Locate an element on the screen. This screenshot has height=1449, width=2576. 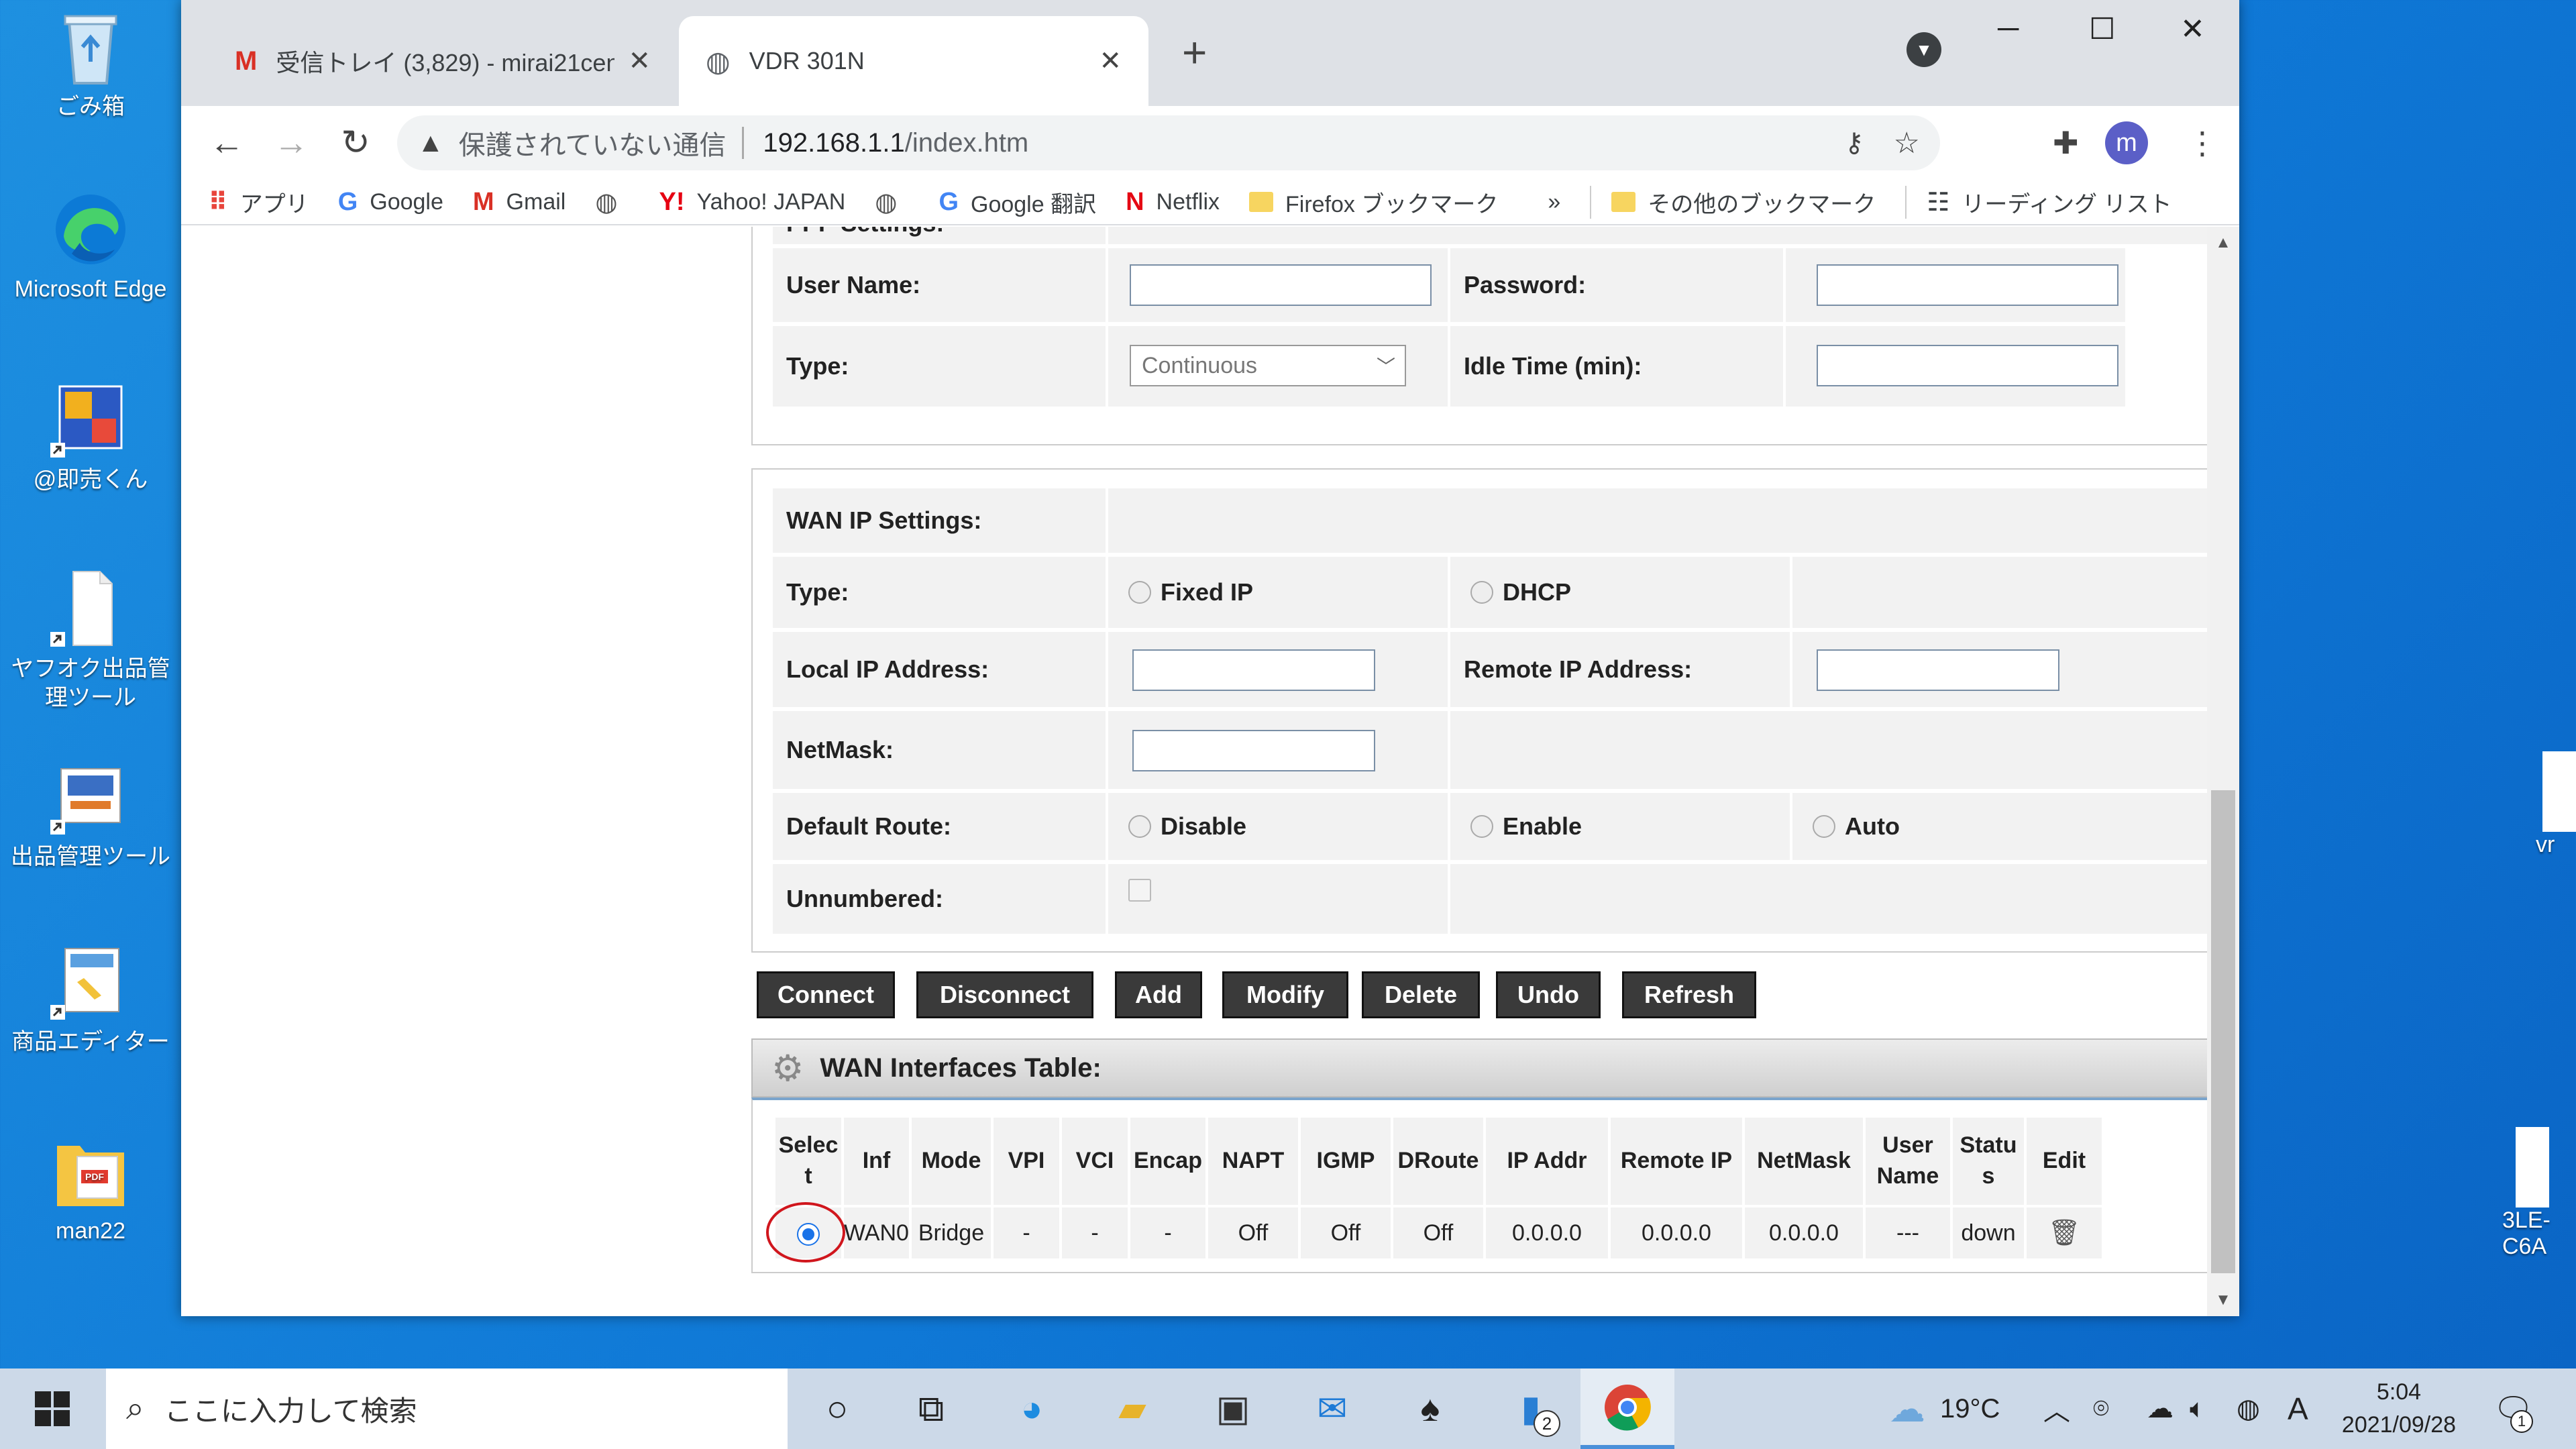
table-cell: 0.0.0.0 is located at coordinates (1676, 1233).